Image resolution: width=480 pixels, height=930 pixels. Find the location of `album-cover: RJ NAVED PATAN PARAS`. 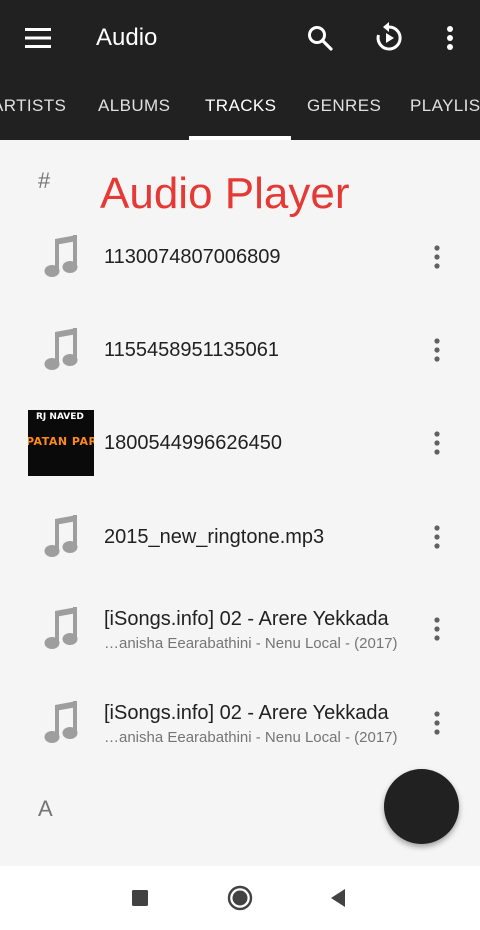

album-cover: RJ NAVED PATAN PARAS is located at coordinates (61, 443).